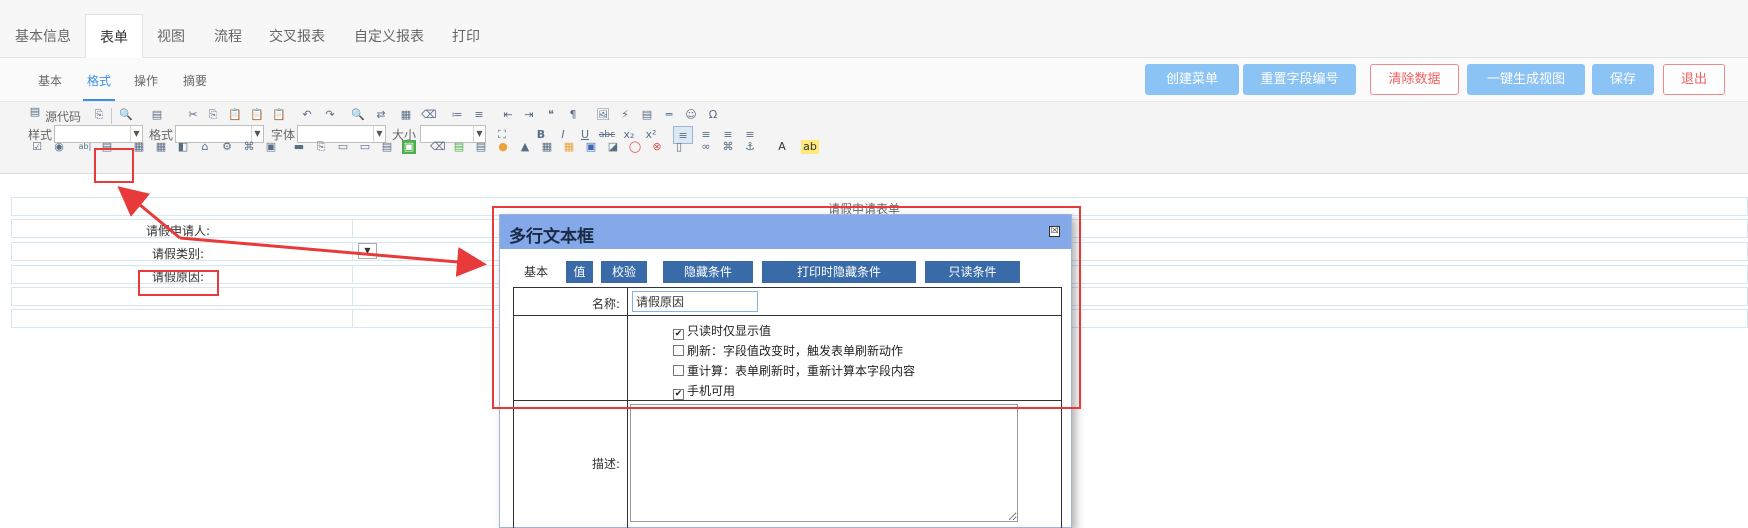  I want to click on date-control-icon: ▦, so click(161, 147).